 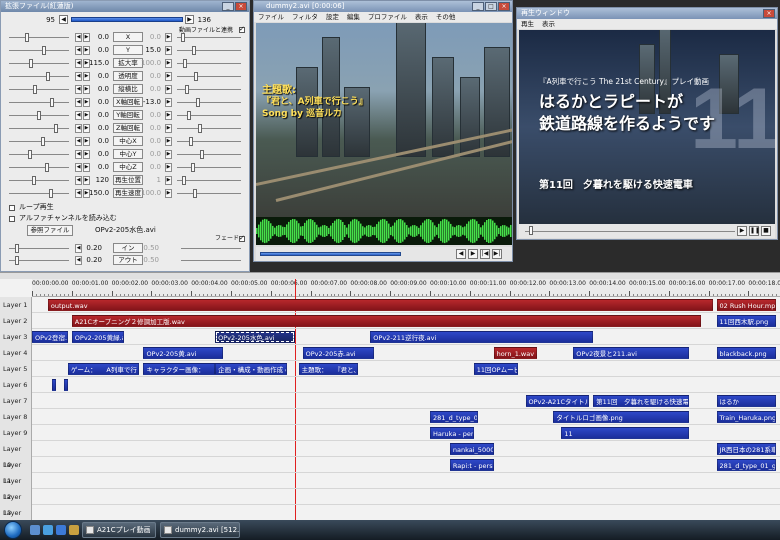 I want to click on menu-item: 編集, so click(x=353, y=17).